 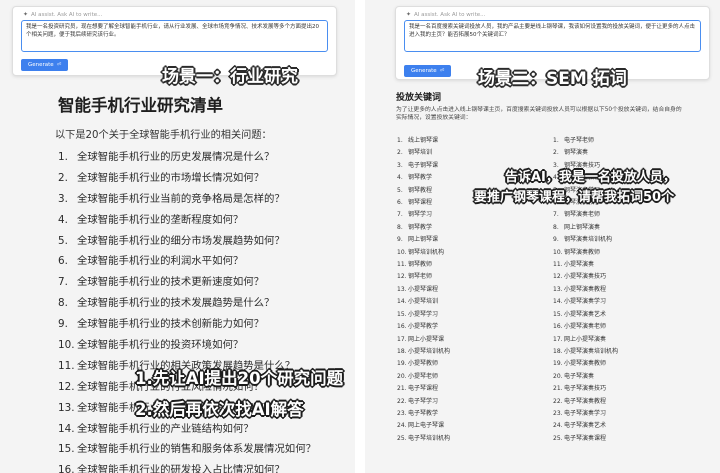 I want to click on keyword-item-text: 电子琴演奏技巧, so click(x=585, y=389).